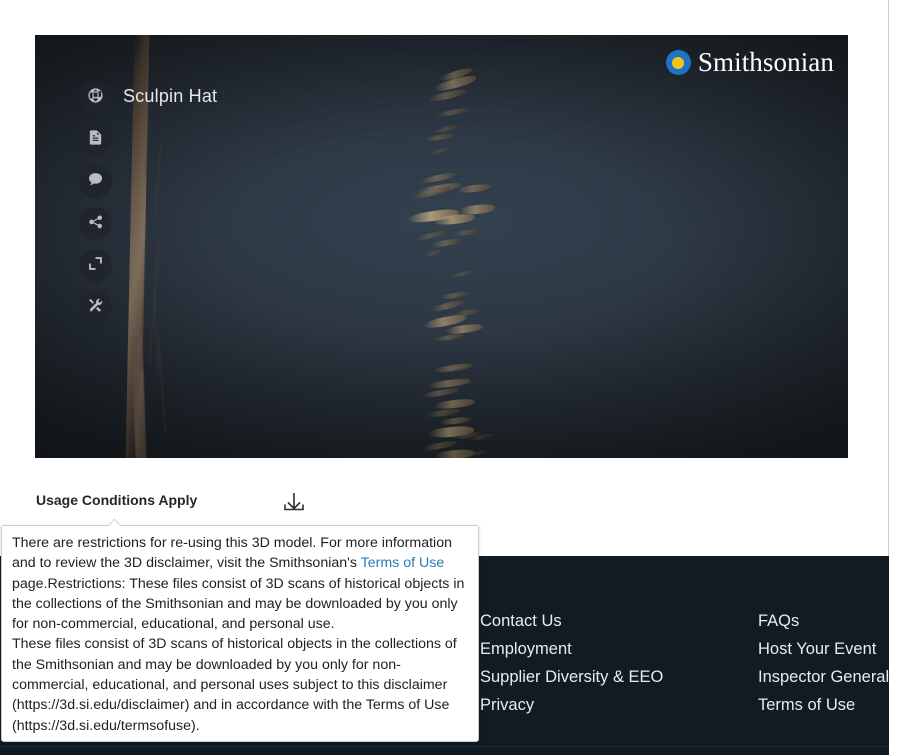 The width and height of the screenshot is (901, 755). What do you see at coordinates (823, 649) in the screenshot?
I see `footer-link: Host Your Event` at bounding box center [823, 649].